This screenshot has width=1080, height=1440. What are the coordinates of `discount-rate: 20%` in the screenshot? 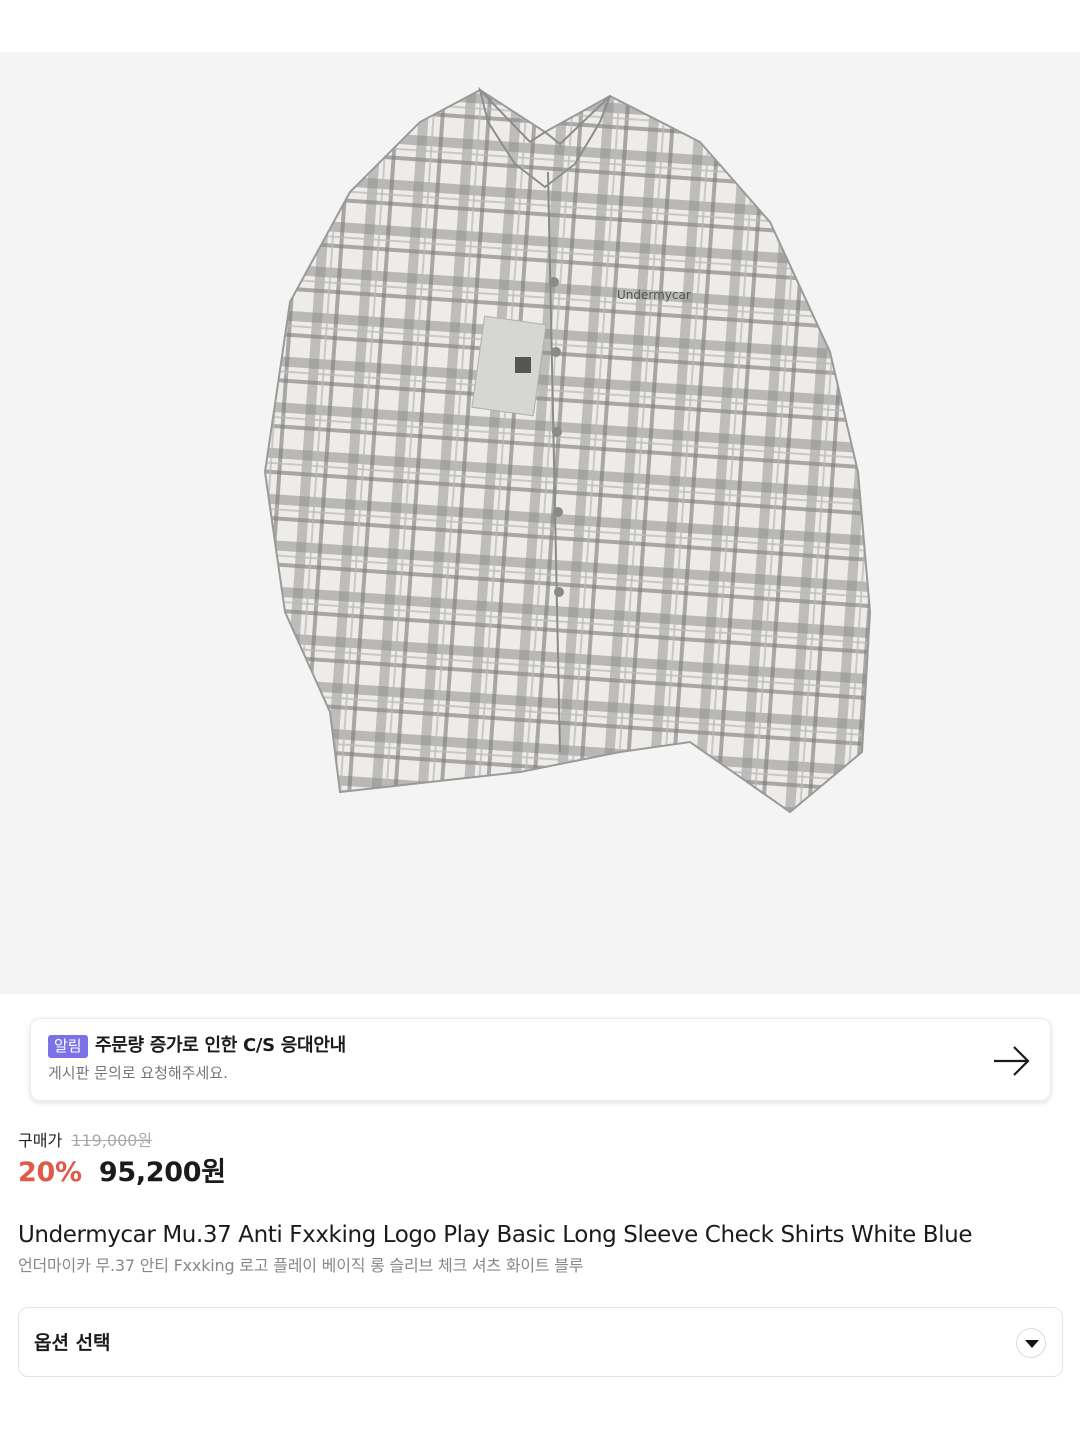 It's located at (50, 1172).